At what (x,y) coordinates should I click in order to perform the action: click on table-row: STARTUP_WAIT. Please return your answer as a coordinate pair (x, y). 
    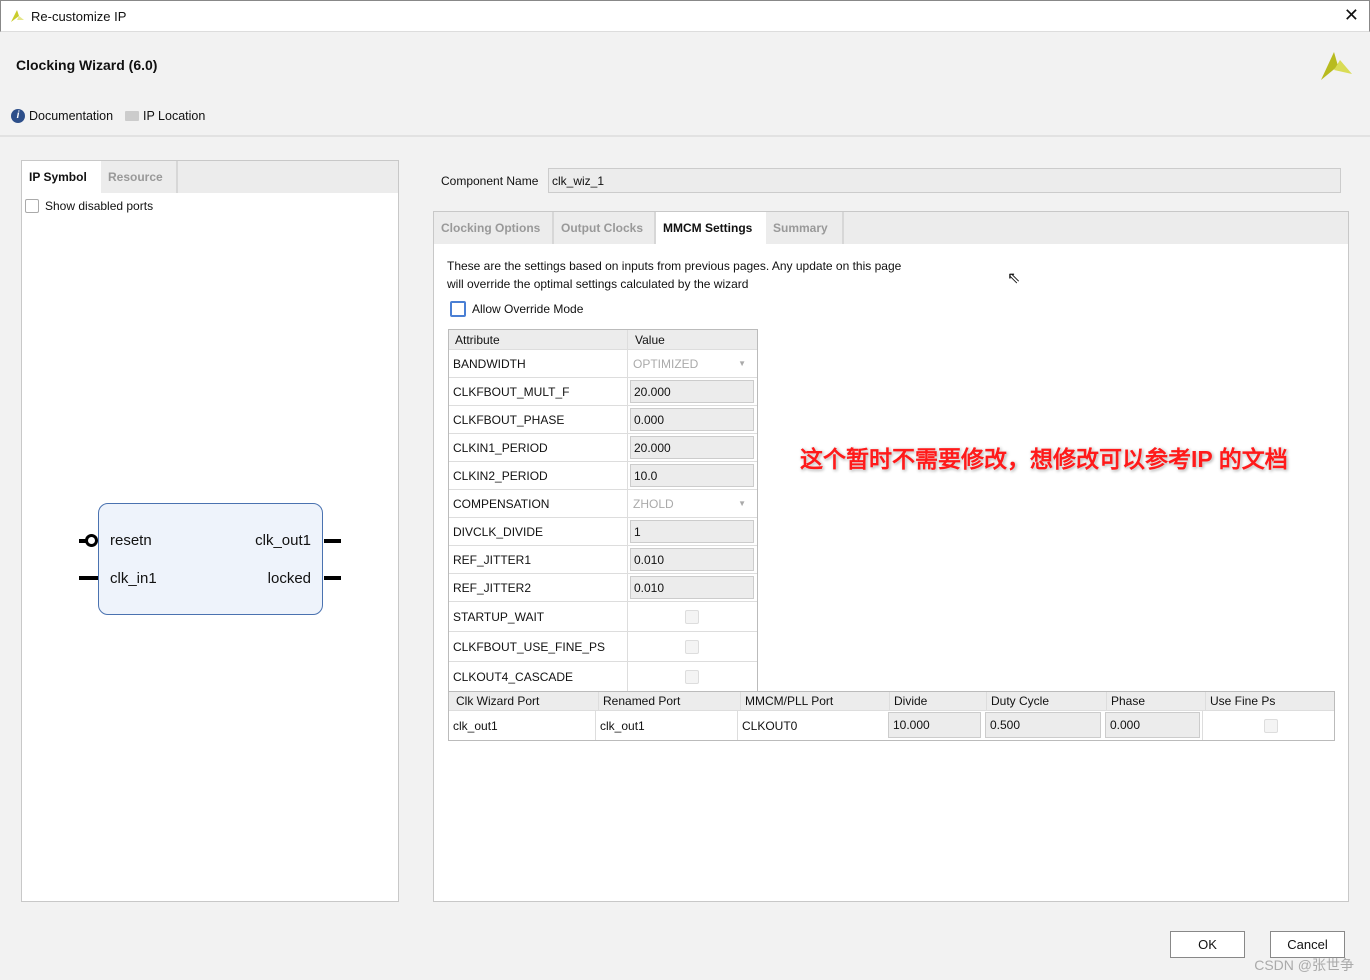
    Looking at the image, I should click on (603, 617).